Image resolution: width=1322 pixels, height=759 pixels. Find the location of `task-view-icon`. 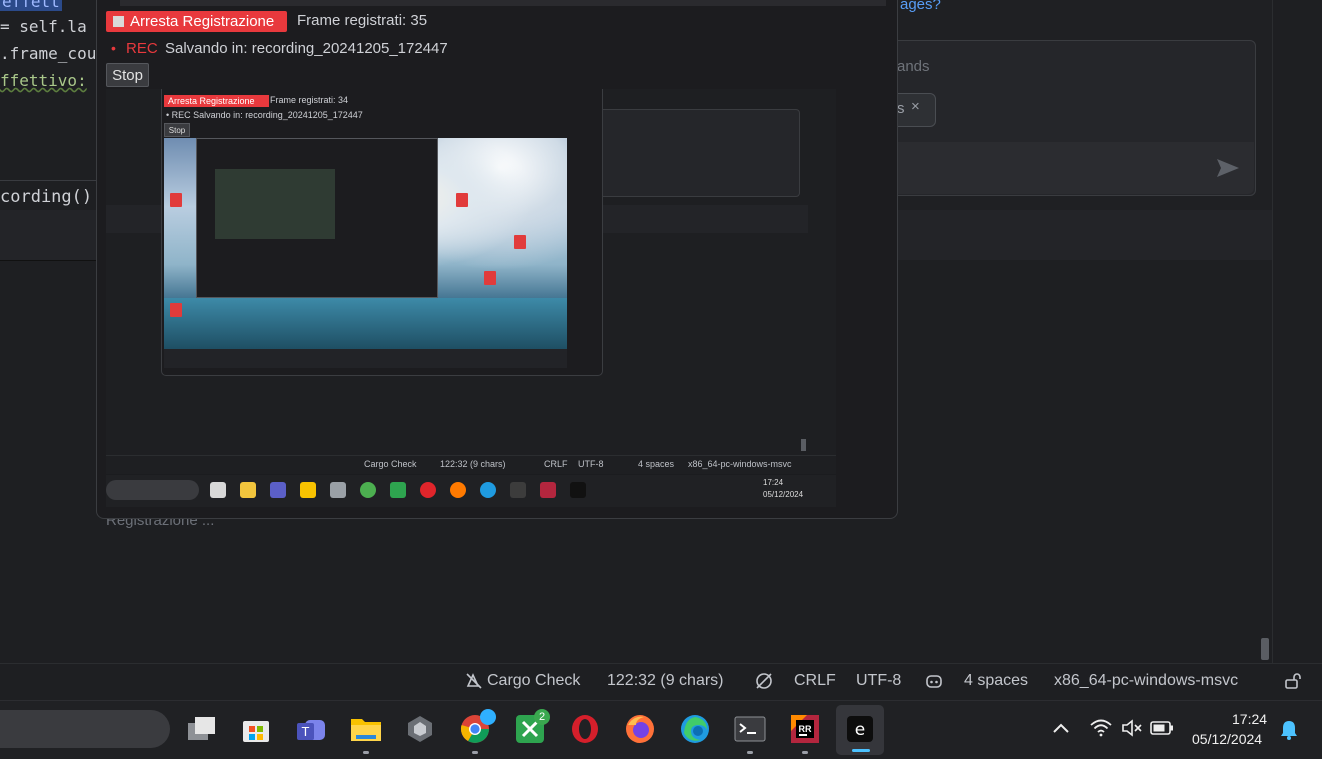

task-view-icon is located at coordinates (202, 729).